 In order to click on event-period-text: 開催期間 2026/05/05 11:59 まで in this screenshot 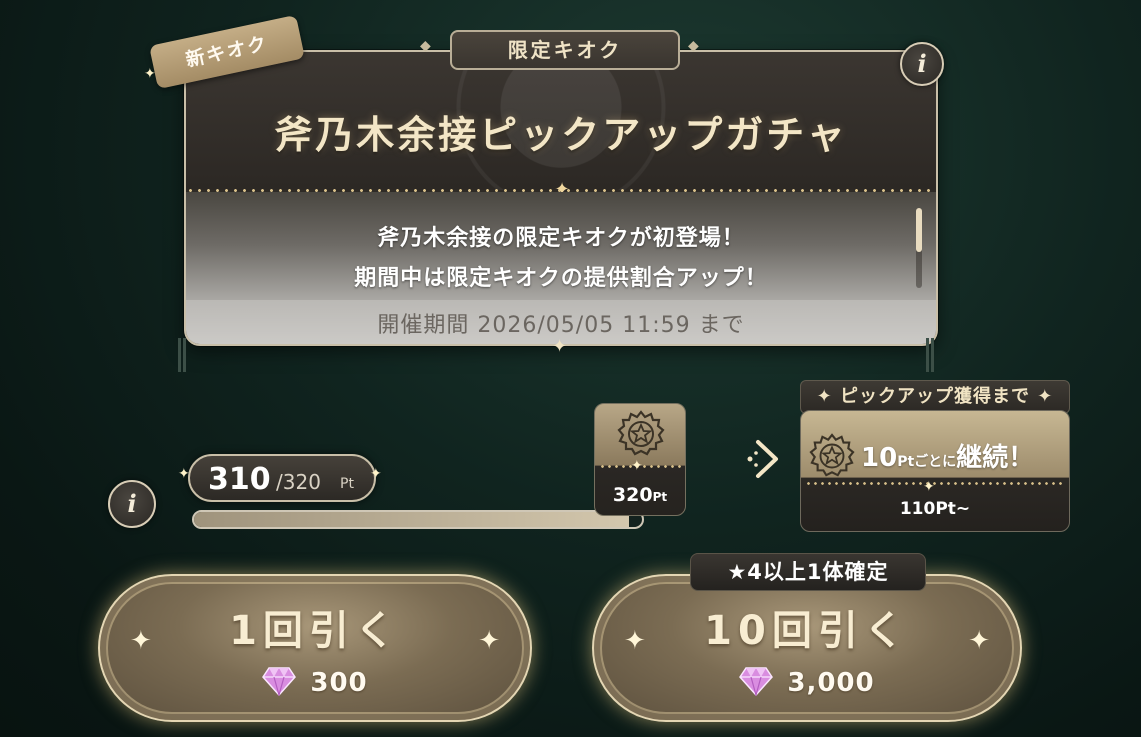, I will do `click(561, 325)`.